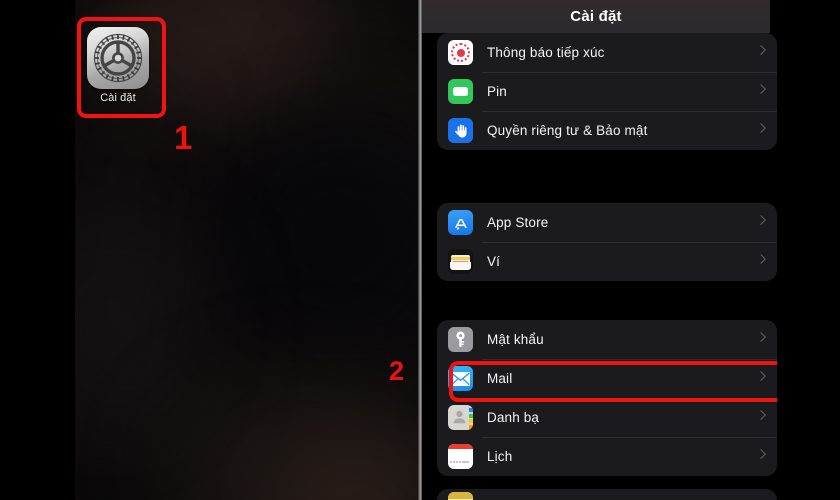 Image resolution: width=840 pixels, height=500 pixels. What do you see at coordinates (607, 261) in the screenshot?
I see `settings-row-wallet: Ví` at bounding box center [607, 261].